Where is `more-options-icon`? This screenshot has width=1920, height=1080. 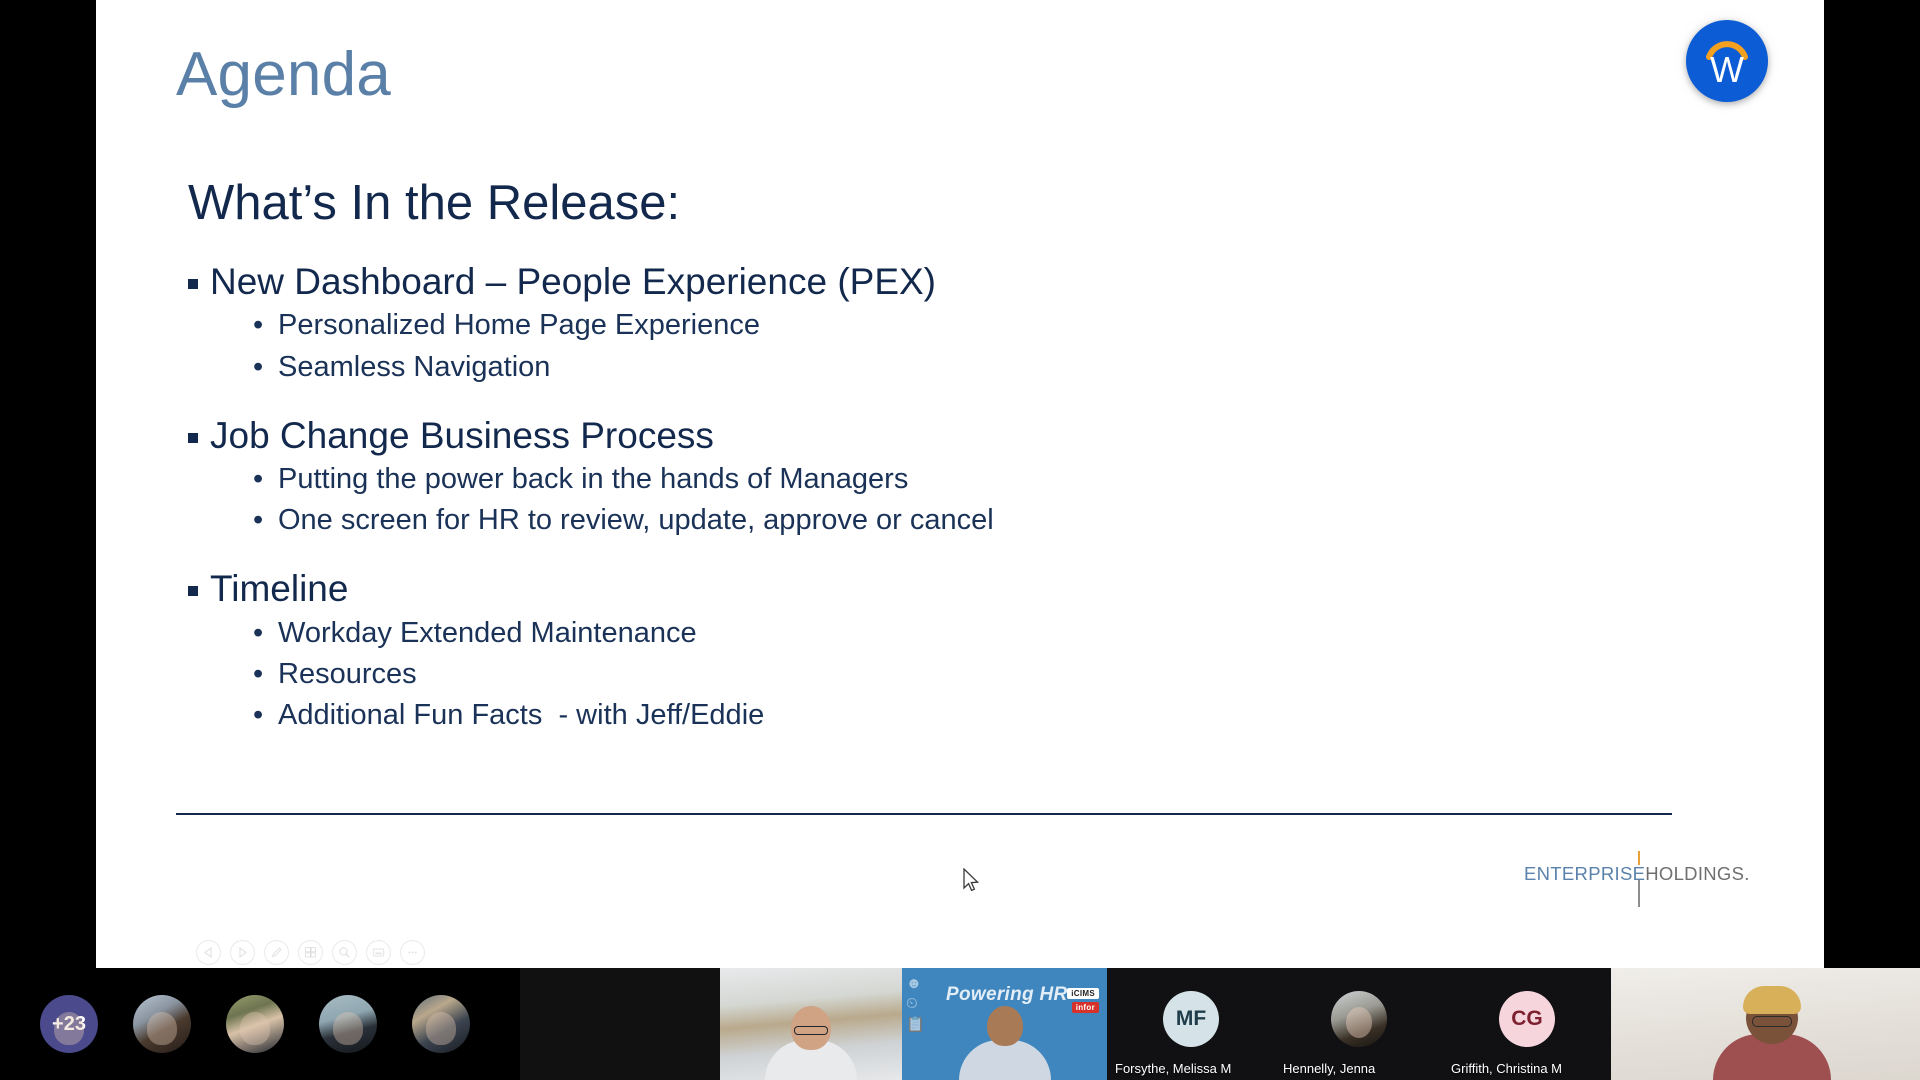
more-options-icon is located at coordinates (412, 952).